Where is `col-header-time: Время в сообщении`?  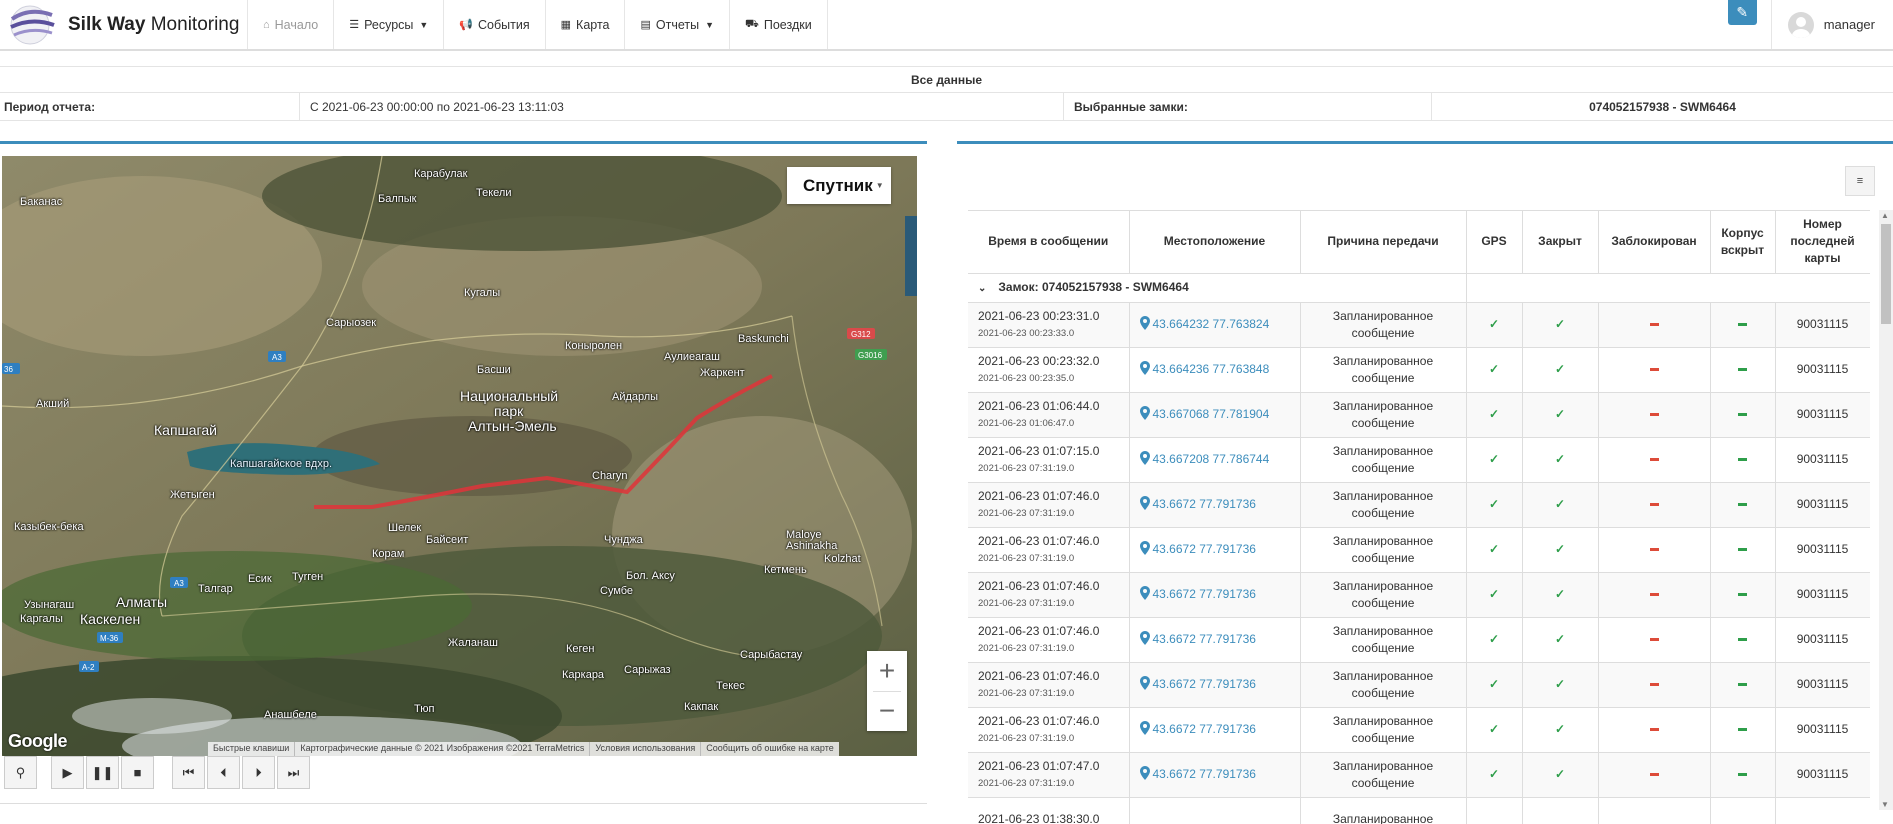 col-header-time: Время в сообщении is located at coordinates (1049, 242).